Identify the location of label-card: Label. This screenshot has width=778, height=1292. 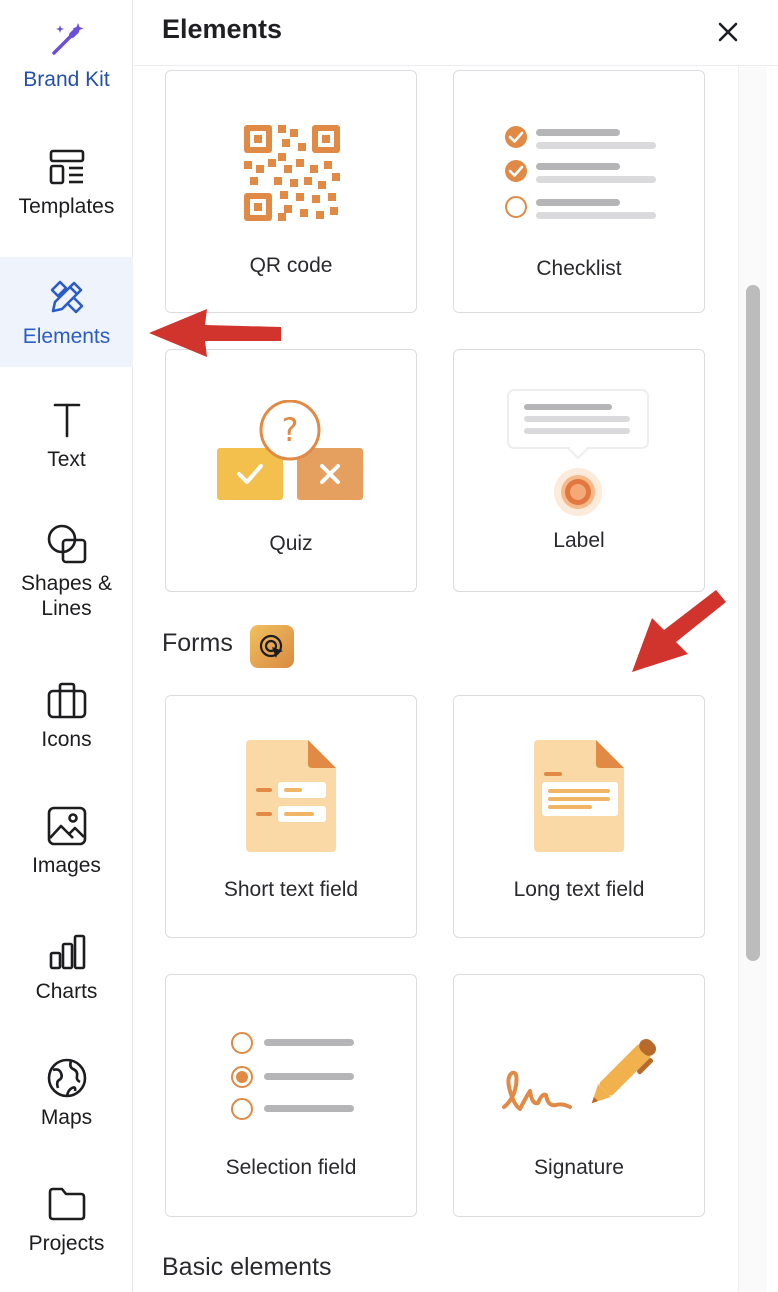
(579, 470).